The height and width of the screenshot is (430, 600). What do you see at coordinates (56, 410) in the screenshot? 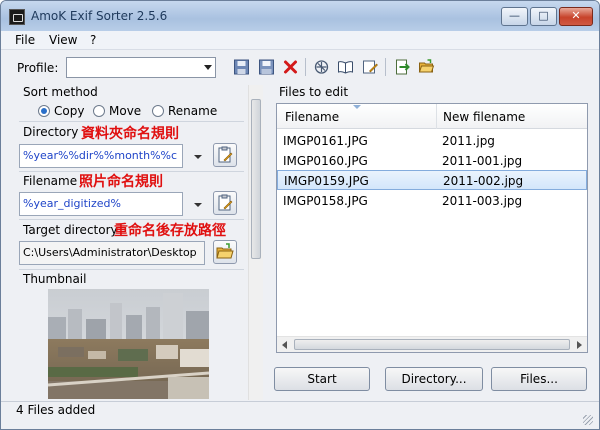
I see `status-text: 4 Files added` at bounding box center [56, 410].